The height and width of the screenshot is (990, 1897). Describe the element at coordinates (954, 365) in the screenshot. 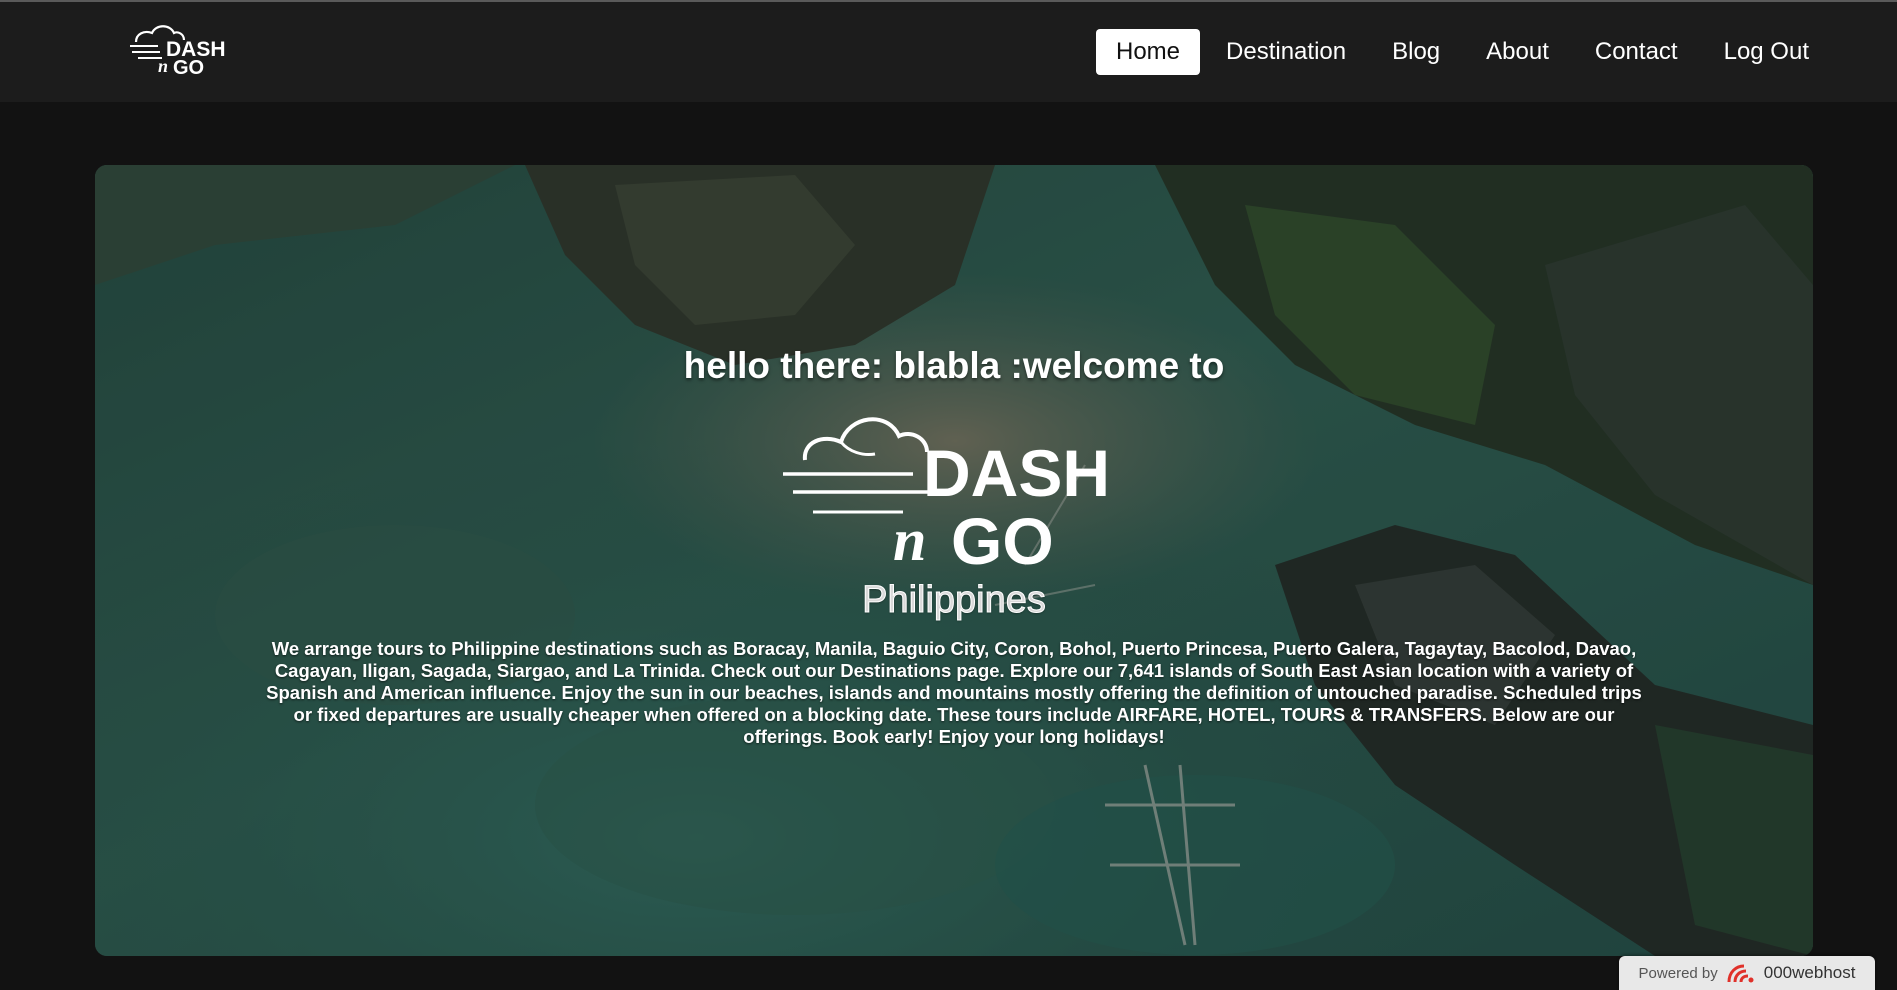

I see `welcome-heading: hello there: blabla :welcome to` at that location.